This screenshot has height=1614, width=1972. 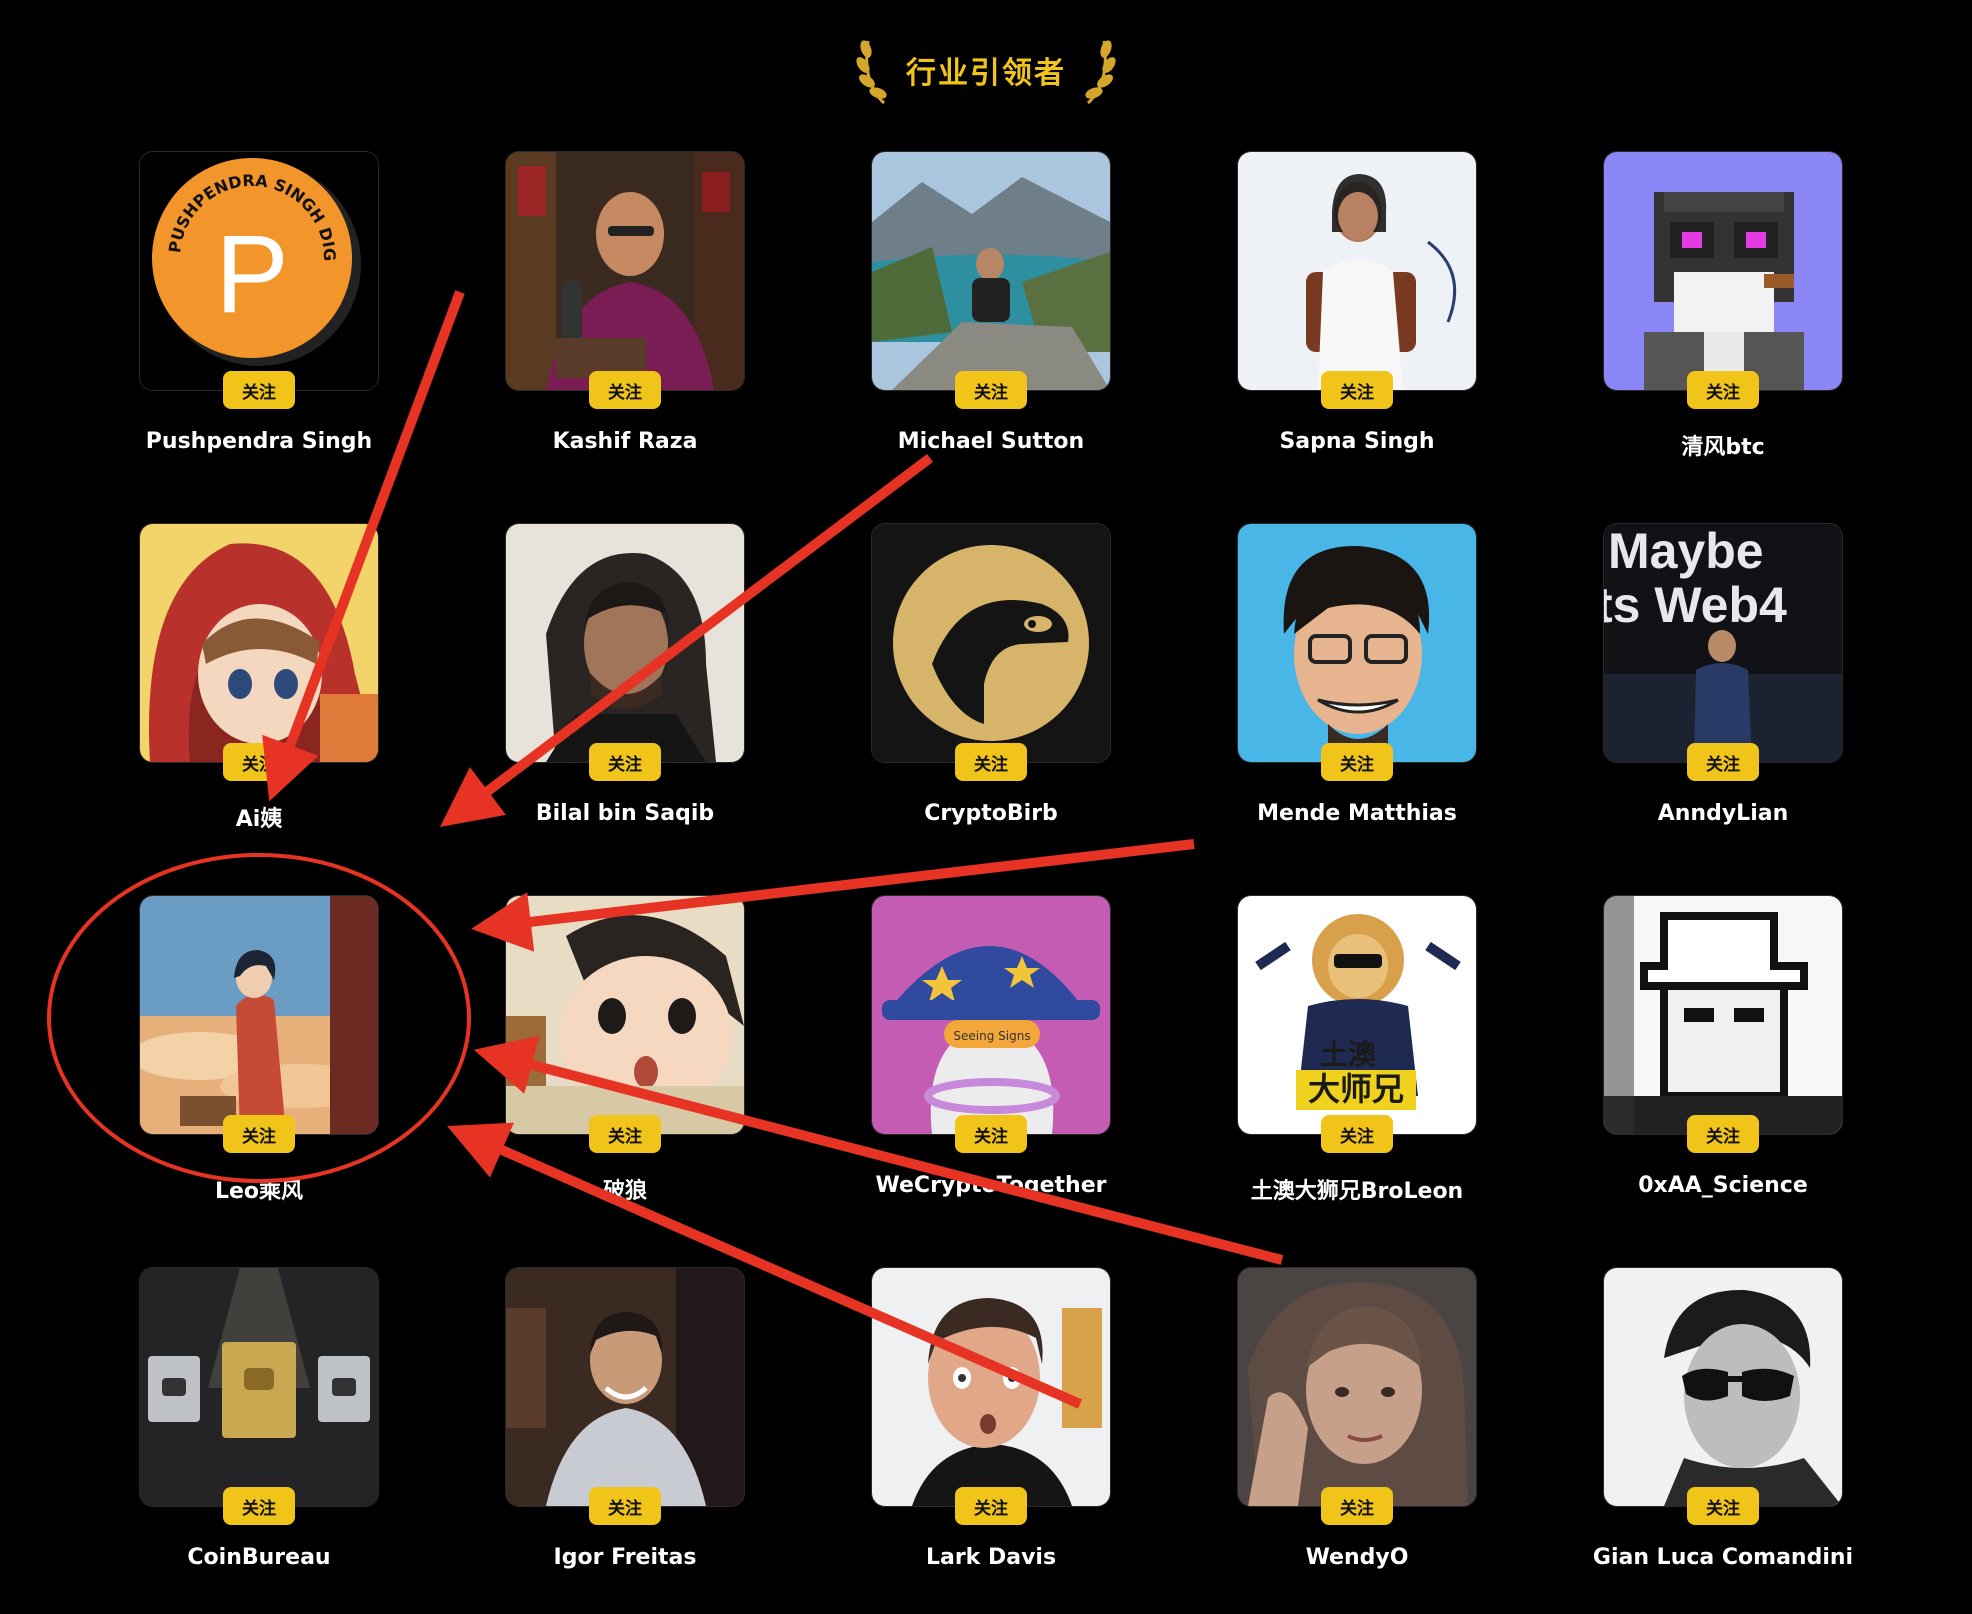 I want to click on svg-text: 土澳, so click(x=1348, y=1054).